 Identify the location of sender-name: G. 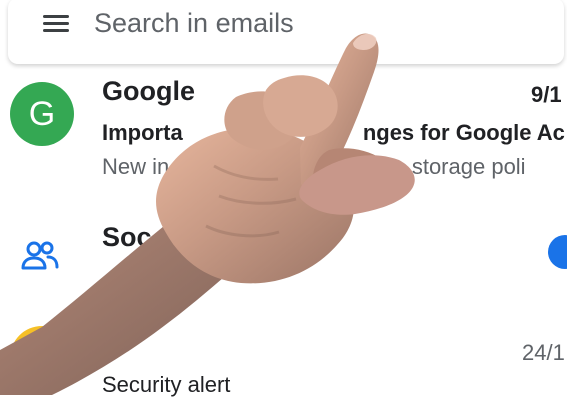
(113, 349).